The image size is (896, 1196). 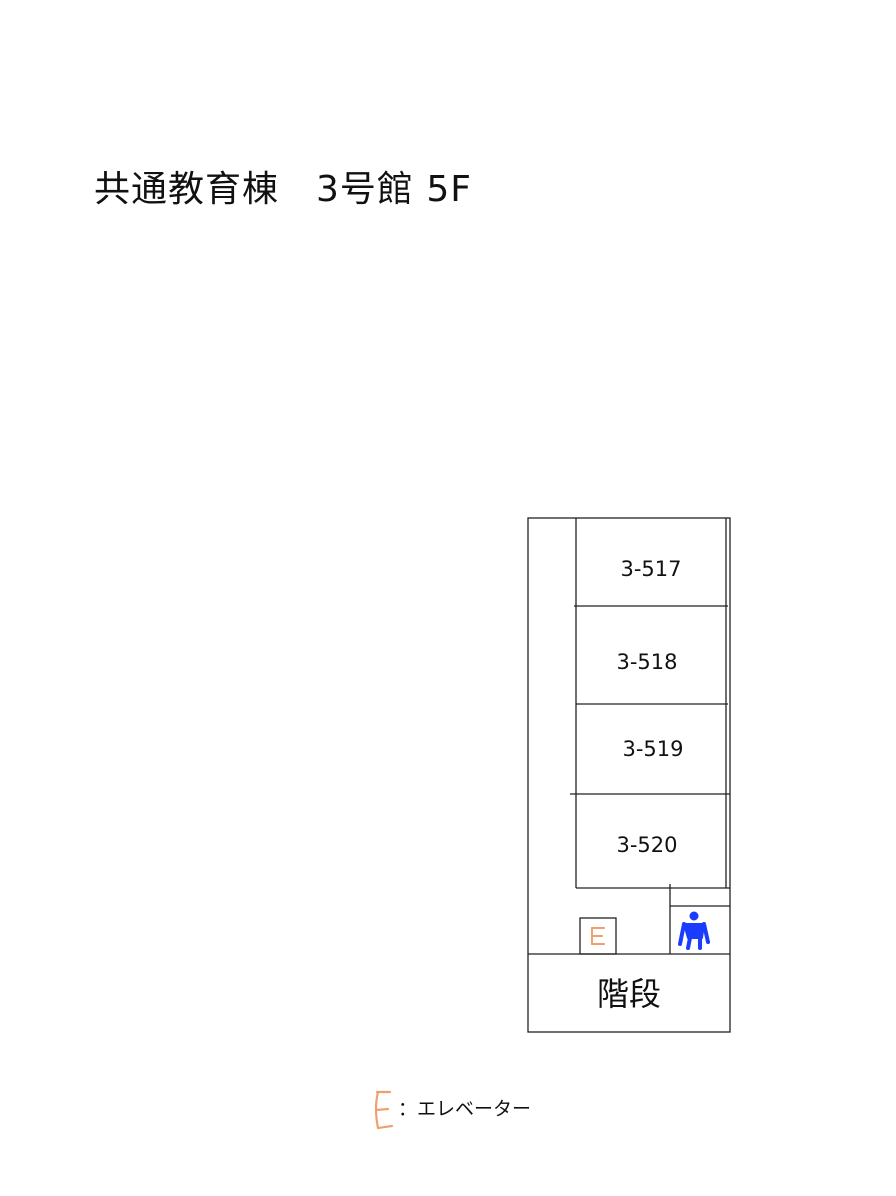 I want to click on room-3-519: 3-519, so click(x=653, y=749).